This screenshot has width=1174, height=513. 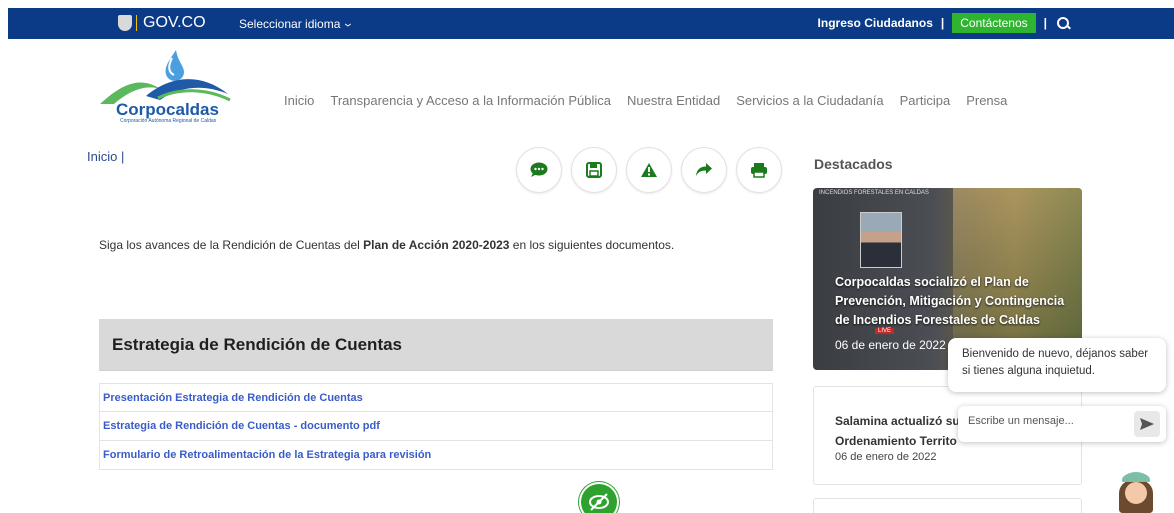 I want to click on comment-button, so click(x=539, y=170).